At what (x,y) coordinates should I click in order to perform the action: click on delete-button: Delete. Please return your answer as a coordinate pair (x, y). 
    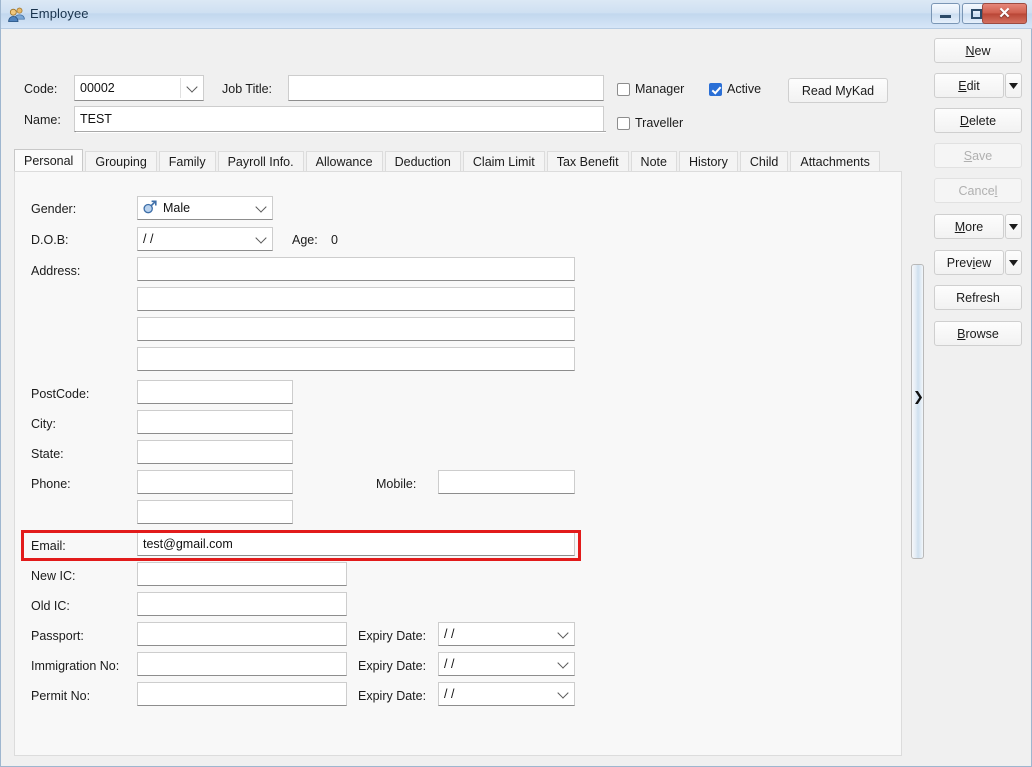
    Looking at the image, I should click on (978, 120).